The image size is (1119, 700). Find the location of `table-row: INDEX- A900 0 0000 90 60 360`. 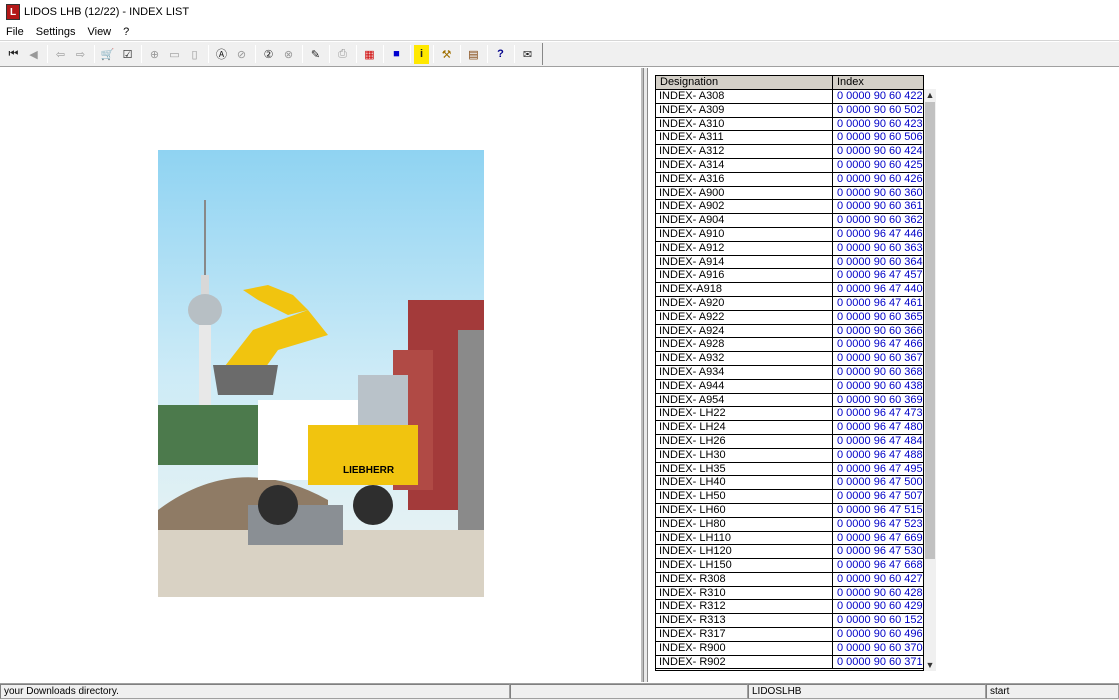

table-row: INDEX- A900 0 0000 90 60 360 is located at coordinates (789, 193).